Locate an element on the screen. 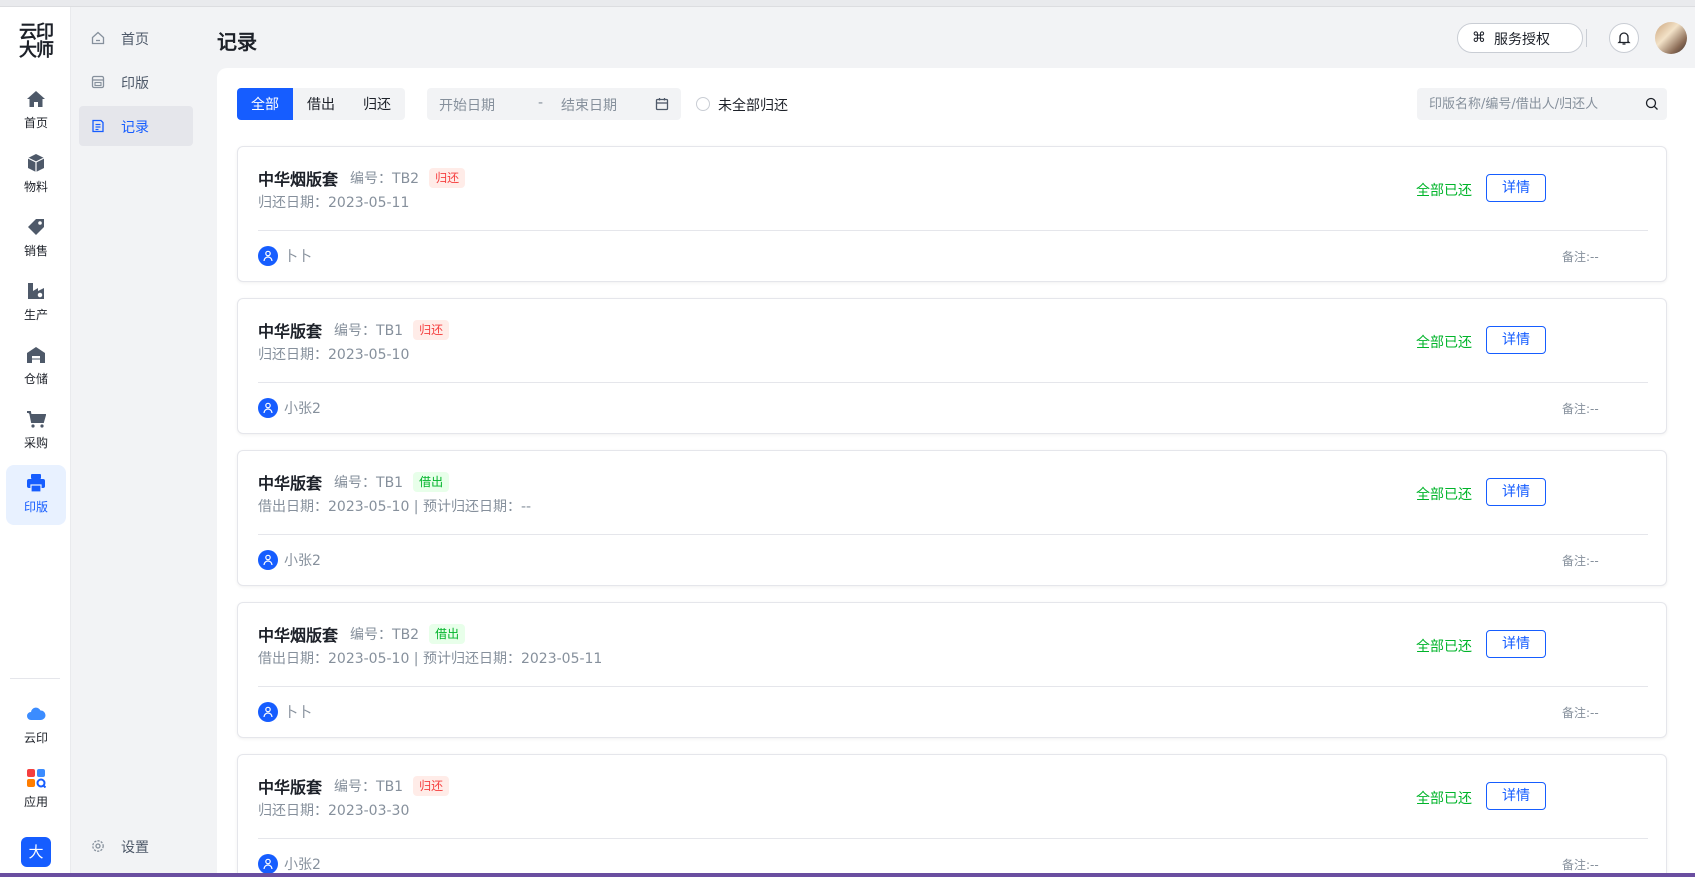 This screenshot has width=1695, height=877. plate-icon is located at coordinates (98, 82).